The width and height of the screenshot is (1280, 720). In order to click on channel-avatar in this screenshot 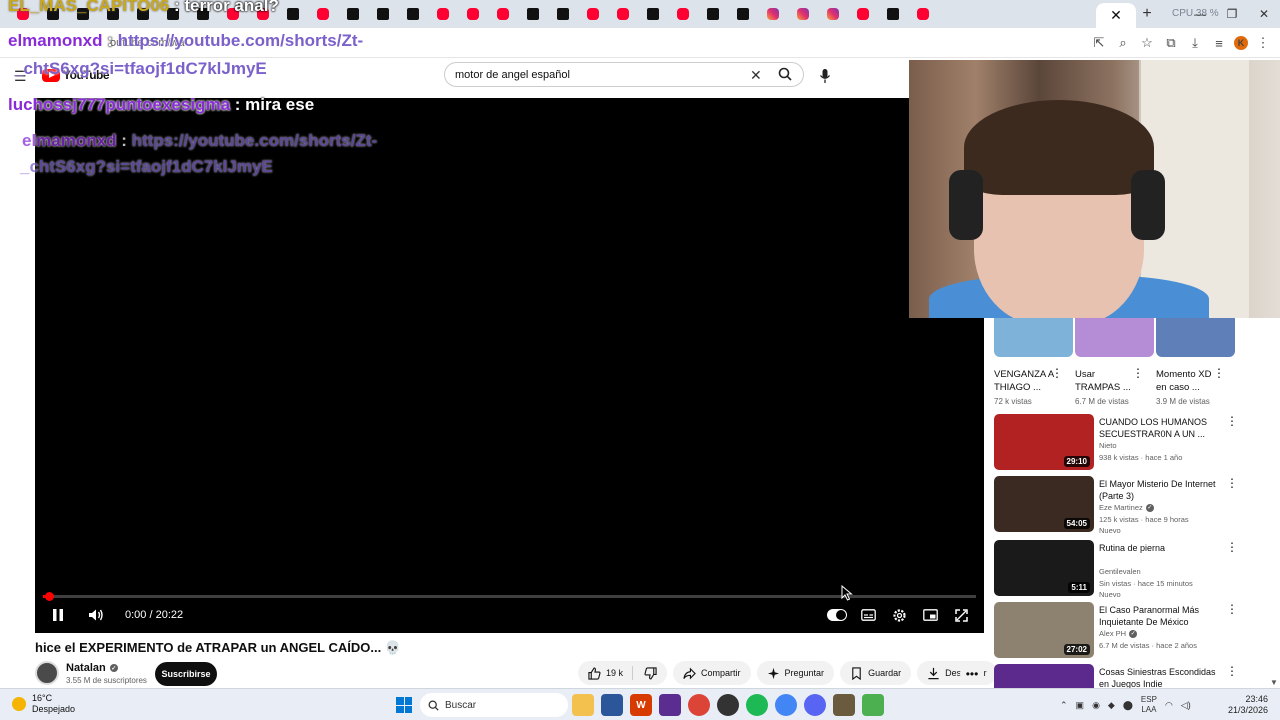, I will do `click(47, 673)`.